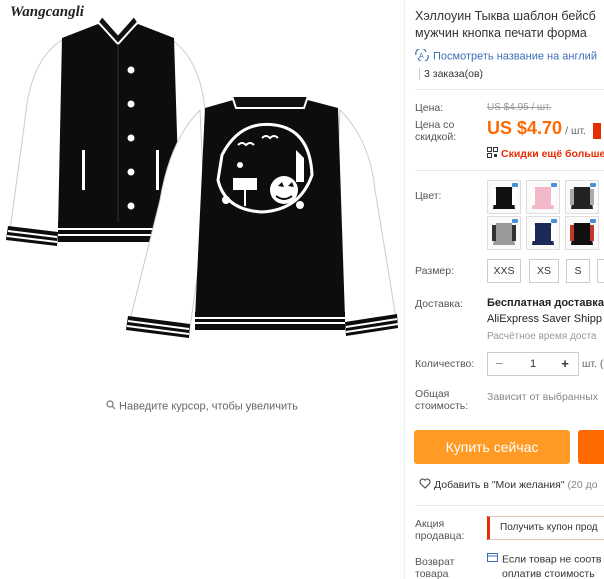 The height and width of the screenshot is (579, 604). What do you see at coordinates (552, 559) in the screenshot?
I see `returns-line1: Если товар не соотв` at bounding box center [552, 559].